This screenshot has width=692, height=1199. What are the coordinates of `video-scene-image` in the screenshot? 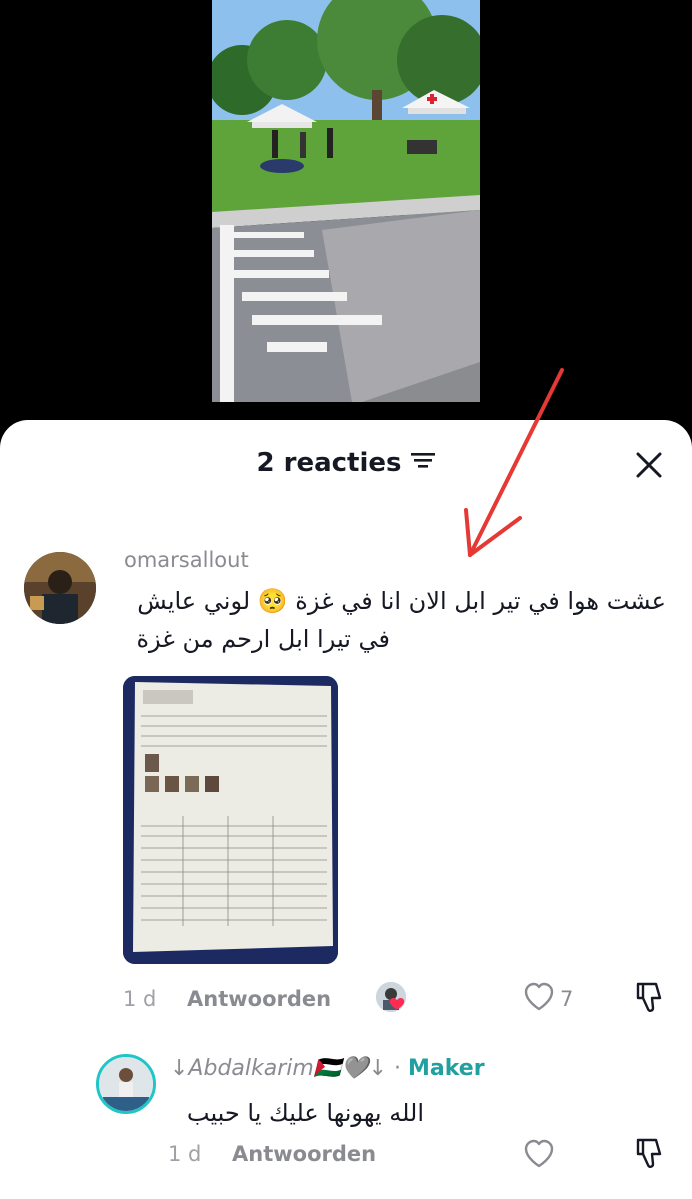 It's located at (346, 201).